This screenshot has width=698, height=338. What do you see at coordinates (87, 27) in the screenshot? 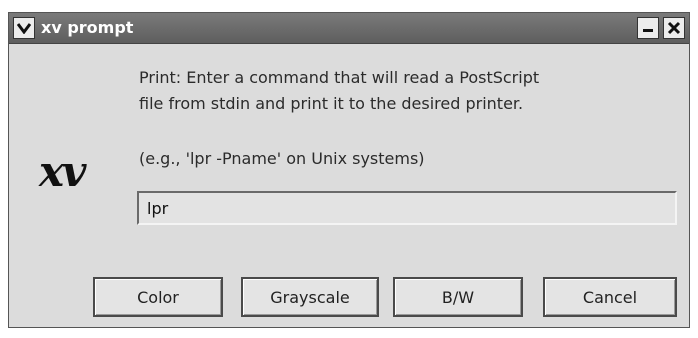
I see `window-title: xv prompt` at bounding box center [87, 27].